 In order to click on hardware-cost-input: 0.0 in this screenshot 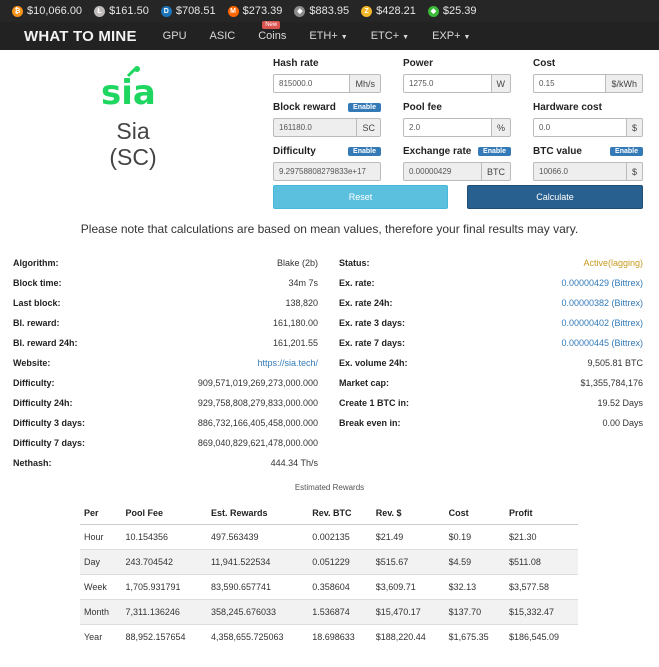, I will do `click(580, 127)`.